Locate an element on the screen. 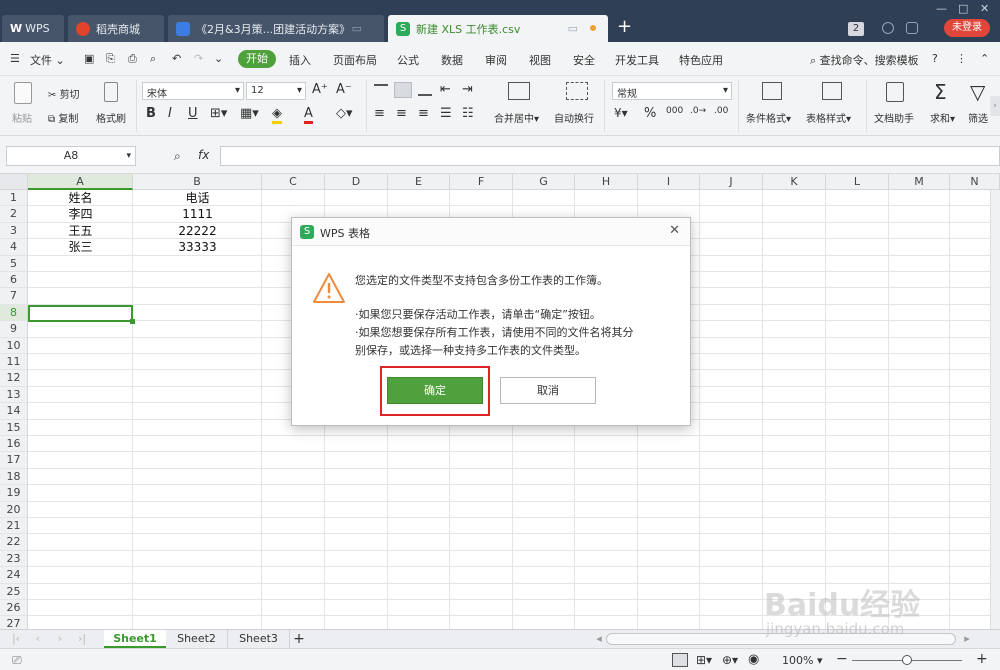 The image size is (1000, 670). menu-review: 审阅 is located at coordinates (496, 60).